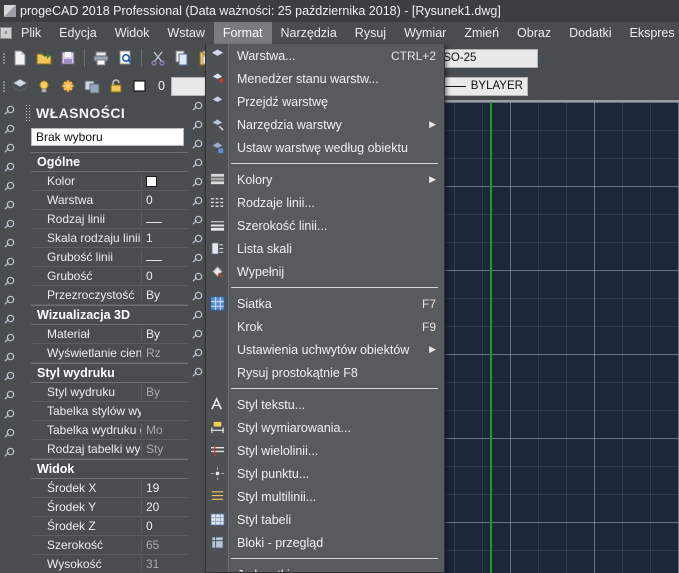  Describe the element at coordinates (164, 238) in the screenshot. I see `property-value: 1` at that location.